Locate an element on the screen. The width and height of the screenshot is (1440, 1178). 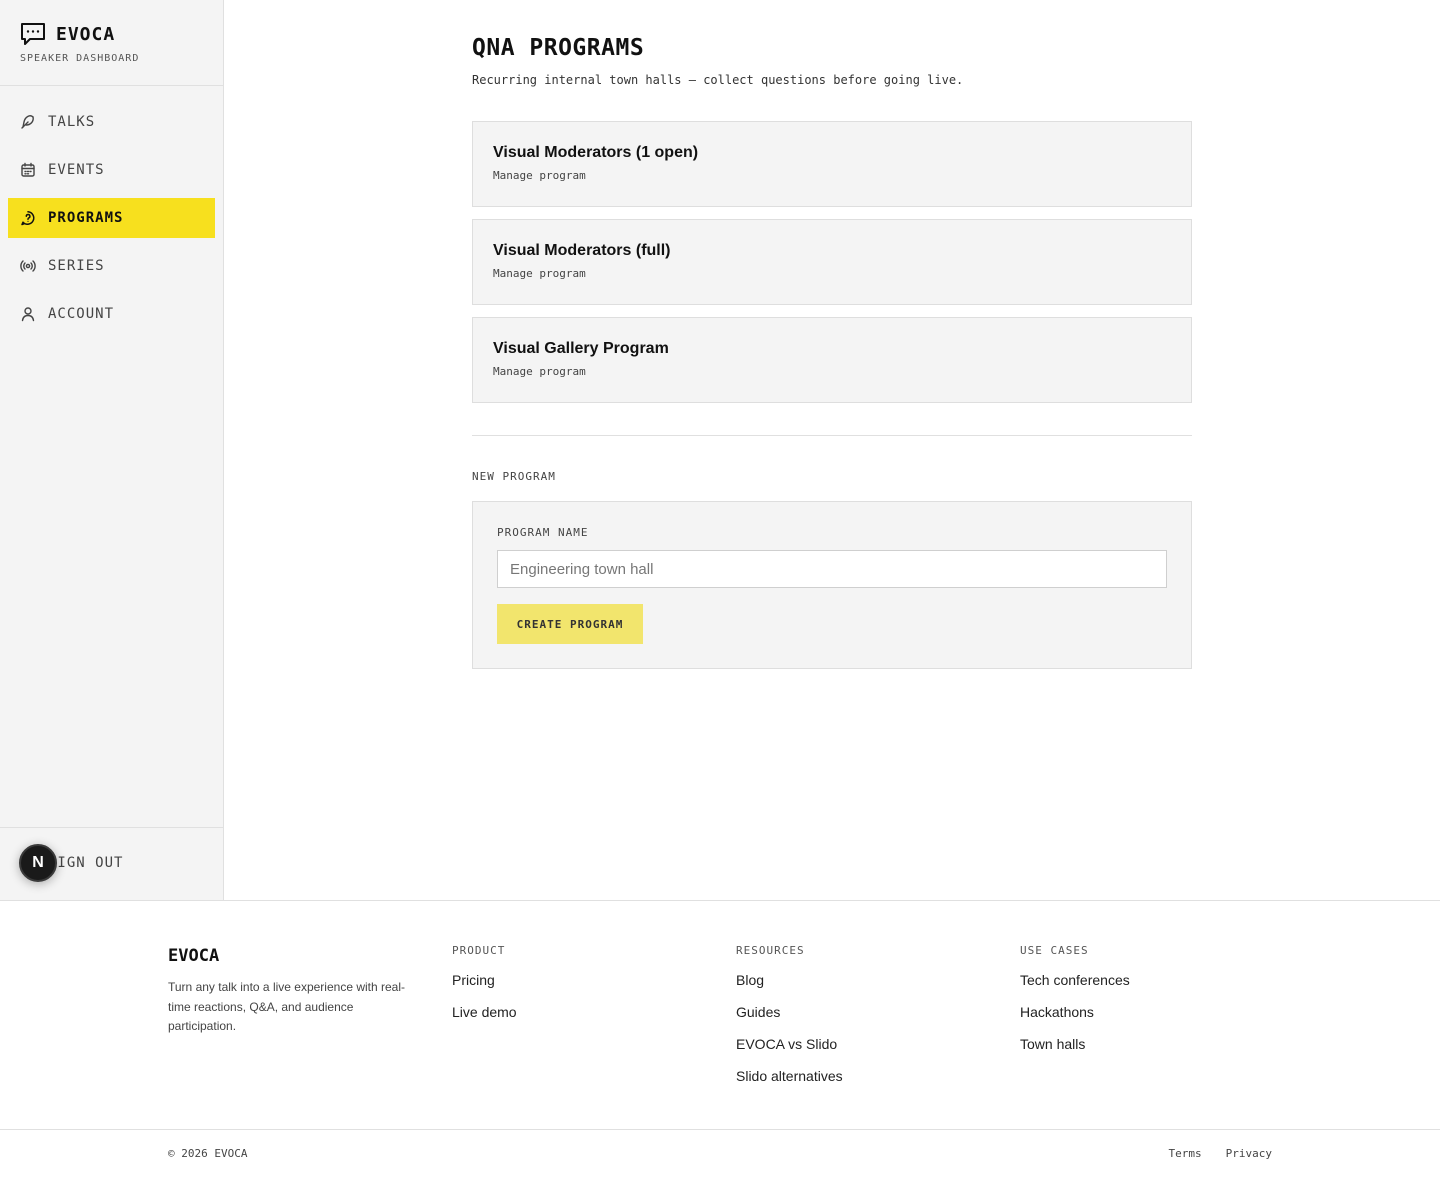
sidebar-item-label: ACCOUNT is located at coordinates (81, 314).